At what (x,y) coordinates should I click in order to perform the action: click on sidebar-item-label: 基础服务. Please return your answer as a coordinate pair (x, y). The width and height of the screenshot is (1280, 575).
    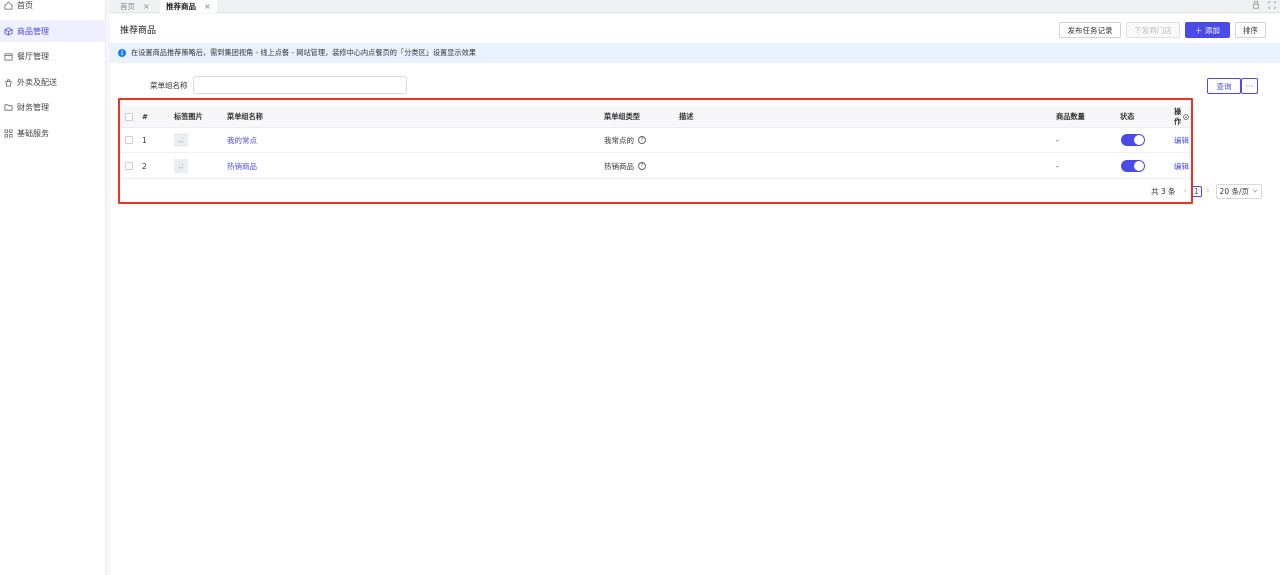
    Looking at the image, I should click on (33, 133).